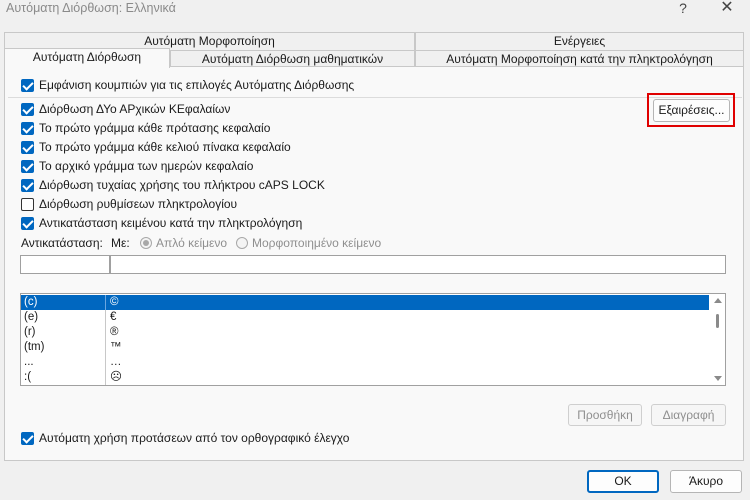 The width and height of the screenshot is (750, 500). What do you see at coordinates (706, 481) in the screenshot?
I see `cancel-button: Άκυρο` at bounding box center [706, 481].